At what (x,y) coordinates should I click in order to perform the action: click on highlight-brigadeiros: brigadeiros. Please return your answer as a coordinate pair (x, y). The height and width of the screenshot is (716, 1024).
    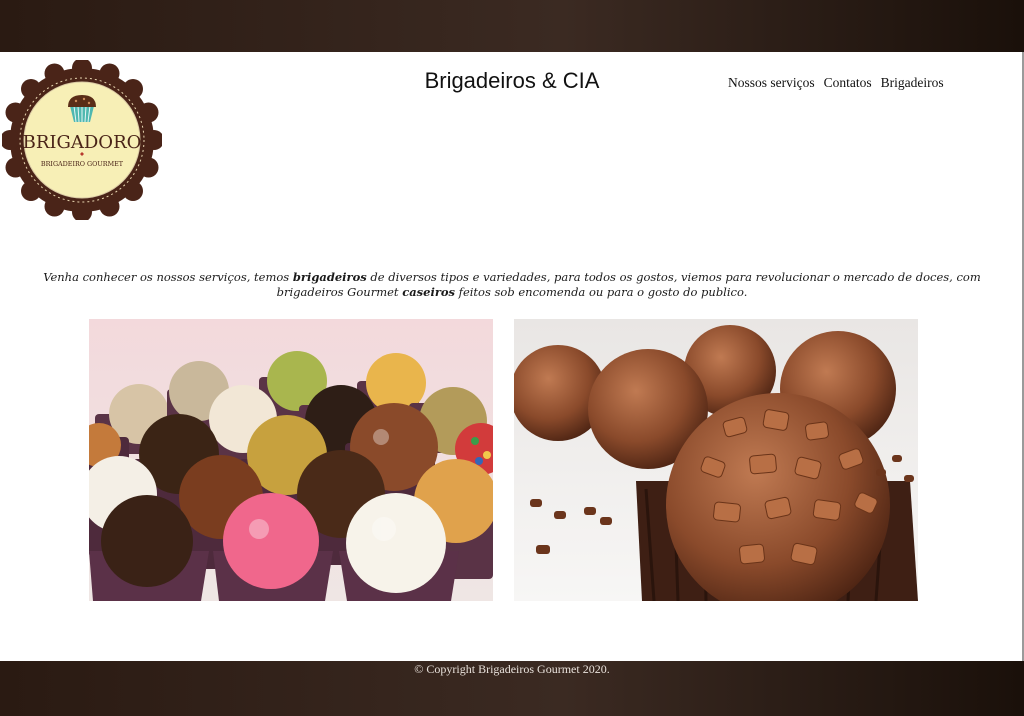
    Looking at the image, I should click on (329, 276).